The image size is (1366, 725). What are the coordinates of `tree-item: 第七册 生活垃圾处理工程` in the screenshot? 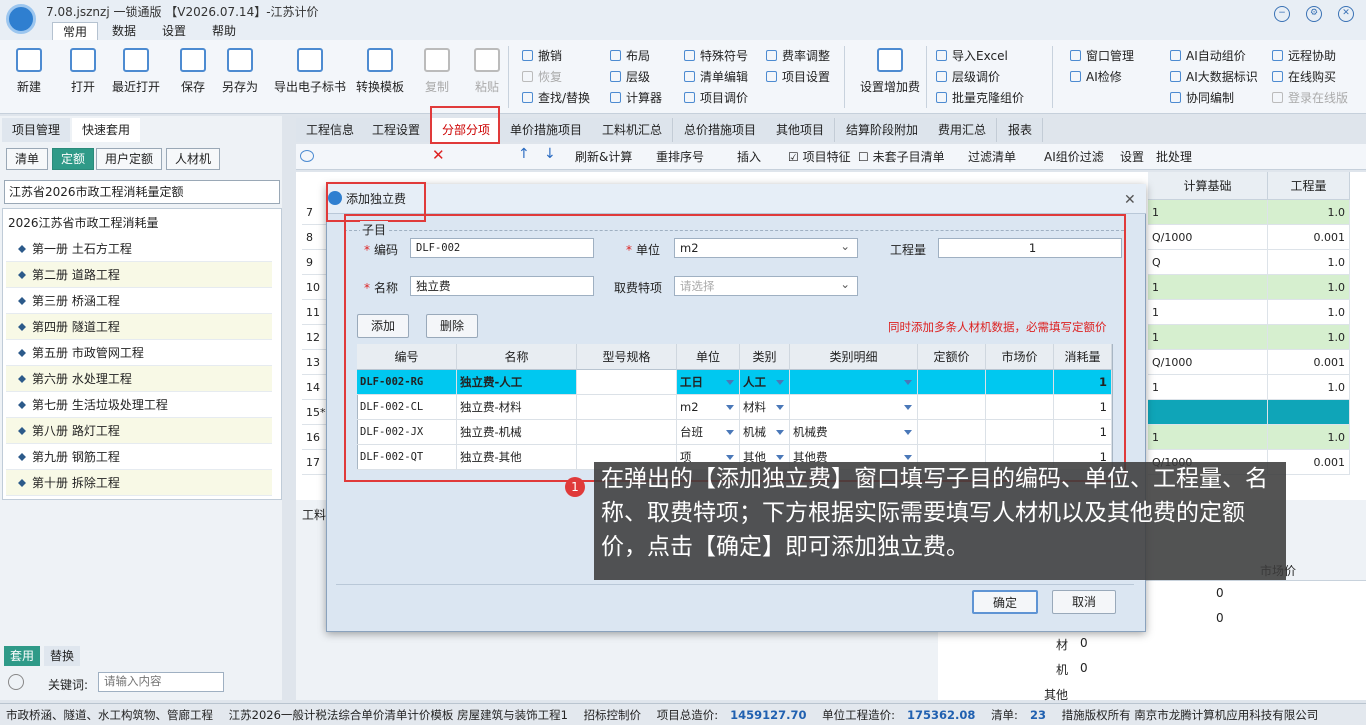 It's located at (139, 405).